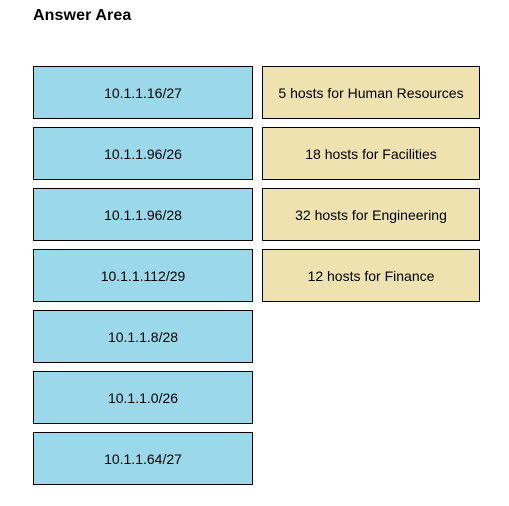 This screenshot has width=509, height=506. What do you see at coordinates (371, 275) in the screenshot?
I see `host-requirement-tile: 12 hosts for Finance` at bounding box center [371, 275].